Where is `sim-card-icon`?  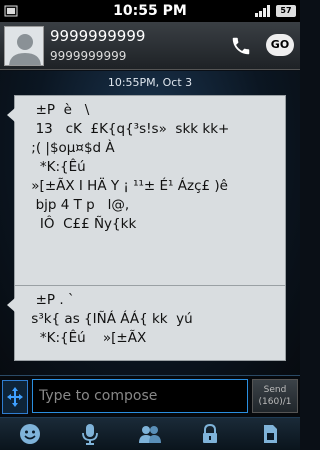
sim-card-icon is located at coordinates (270, 434).